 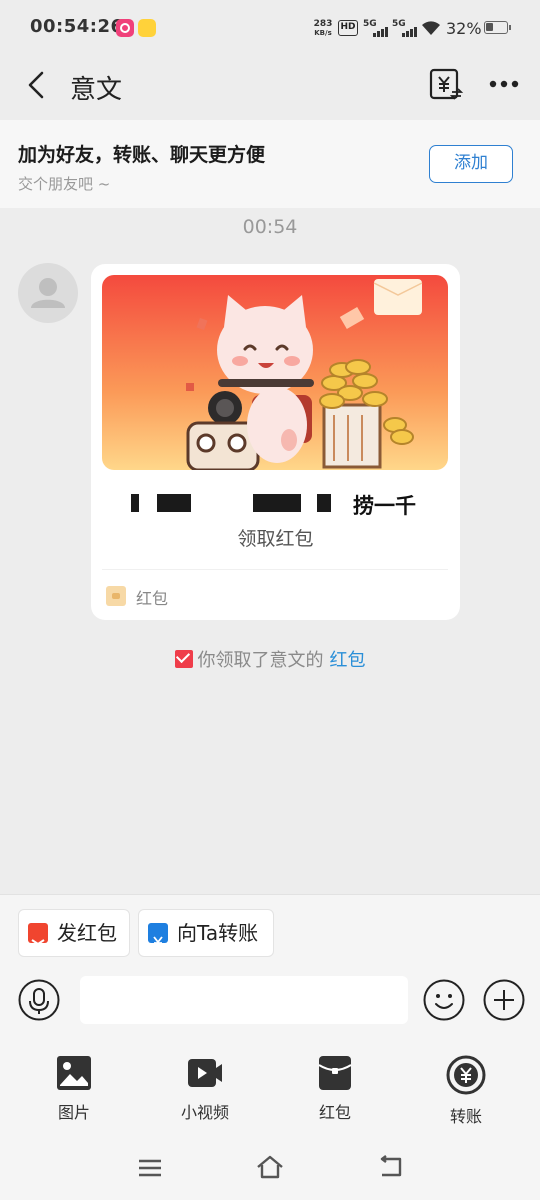 What do you see at coordinates (323, 28) in the screenshot?
I see `network-speed: 283 KB/s` at bounding box center [323, 28].